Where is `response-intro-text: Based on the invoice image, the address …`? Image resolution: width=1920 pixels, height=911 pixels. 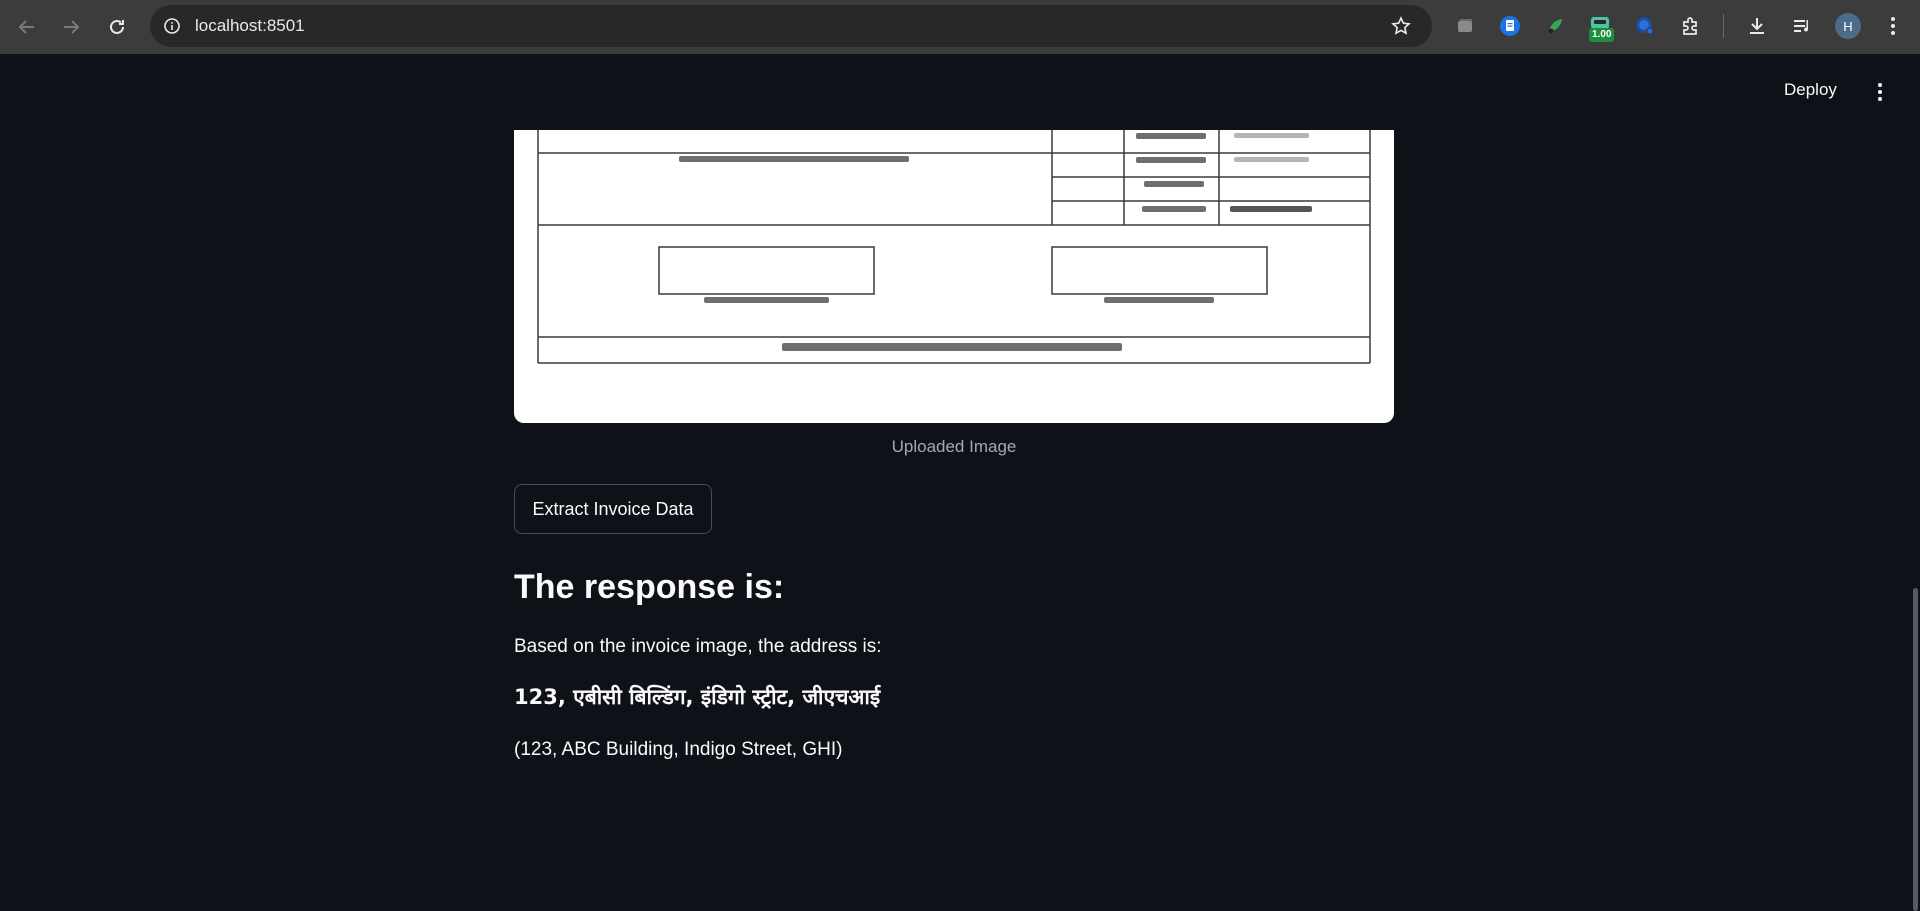
response-intro-text: Based on the invoice image, the address … is located at coordinates (698, 646).